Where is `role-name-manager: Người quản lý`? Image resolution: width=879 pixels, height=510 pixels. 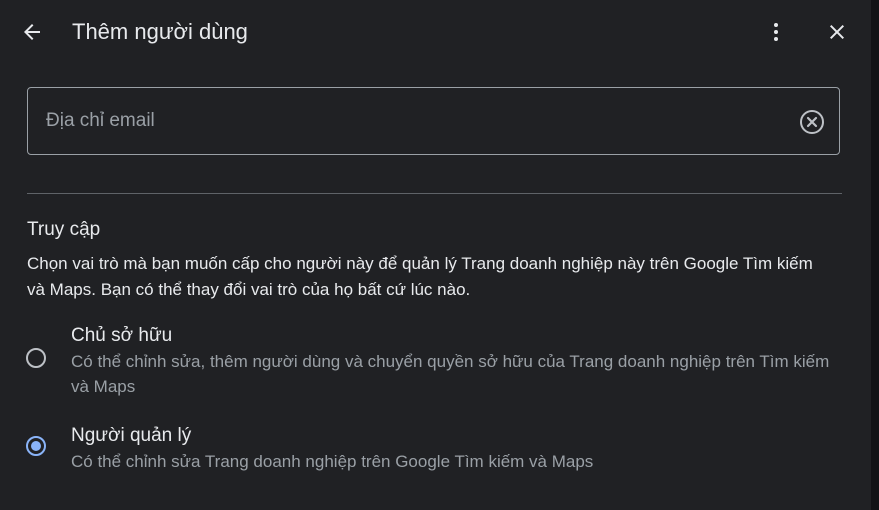 role-name-manager: Người quản lý is located at coordinates (131, 435).